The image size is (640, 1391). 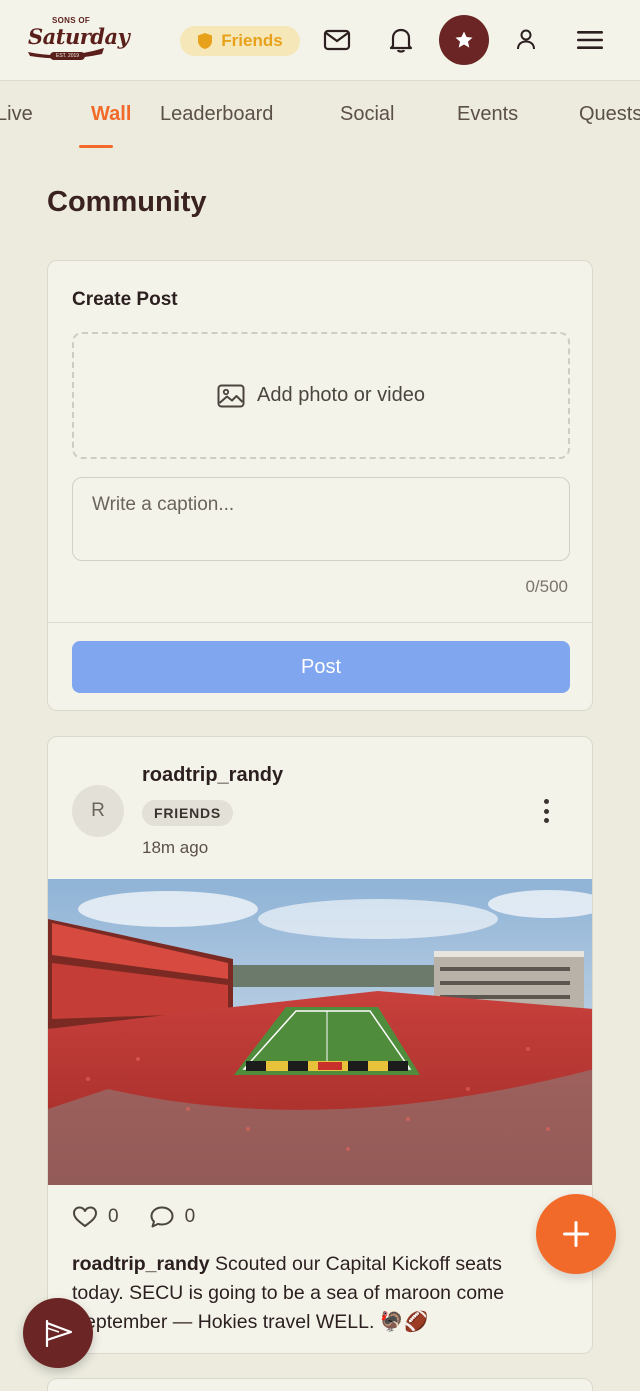 I want to click on top-header: SONS OF Saturday EST. 2019 Friends, so click(x=320, y=40).